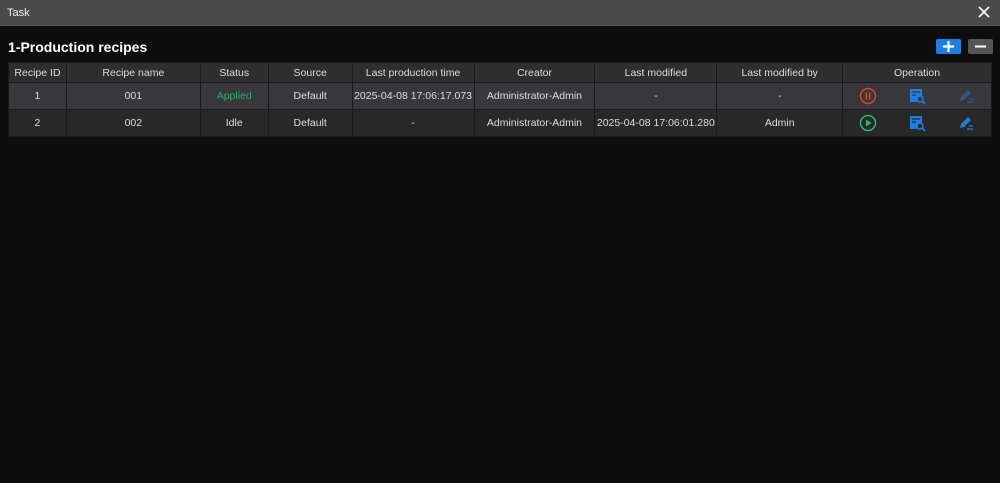 This screenshot has width=1000, height=483. Describe the element at coordinates (37, 96) in the screenshot. I see `cell-id: 1` at that location.